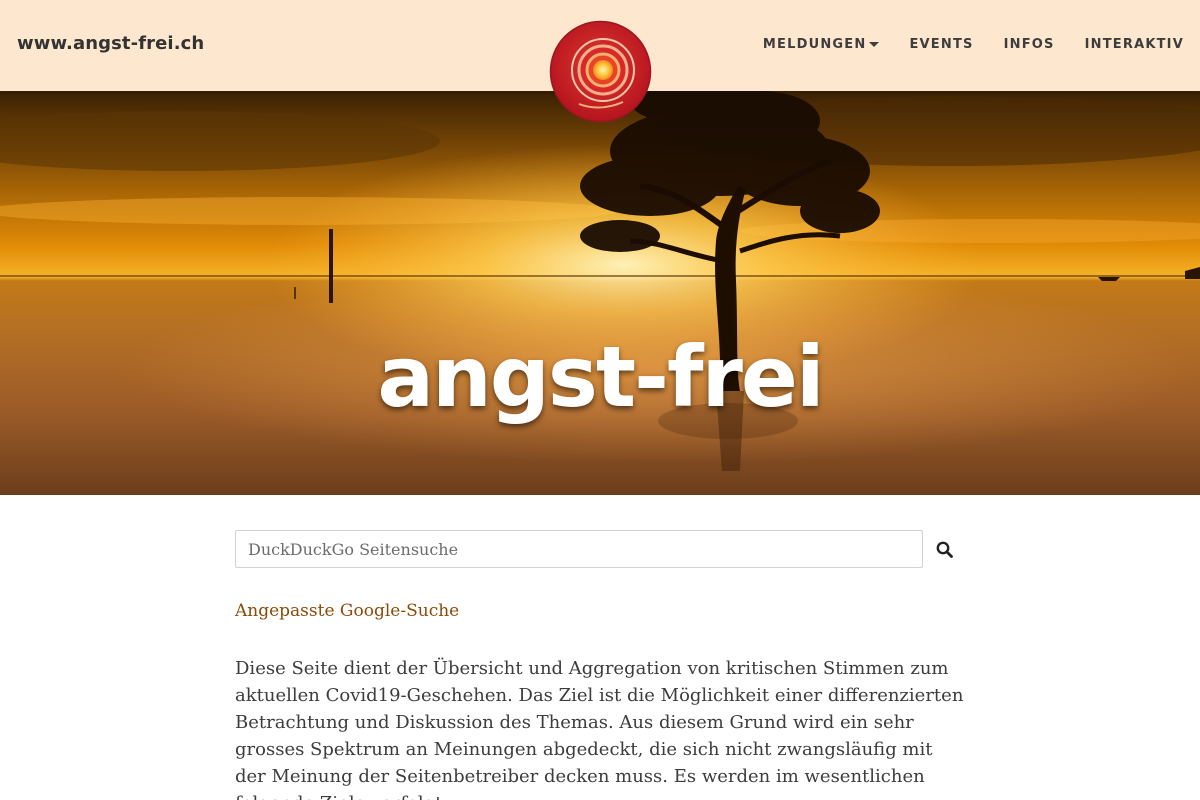  What do you see at coordinates (110, 43) in the screenshot?
I see `brand-link: www.angst-frei.ch` at bounding box center [110, 43].